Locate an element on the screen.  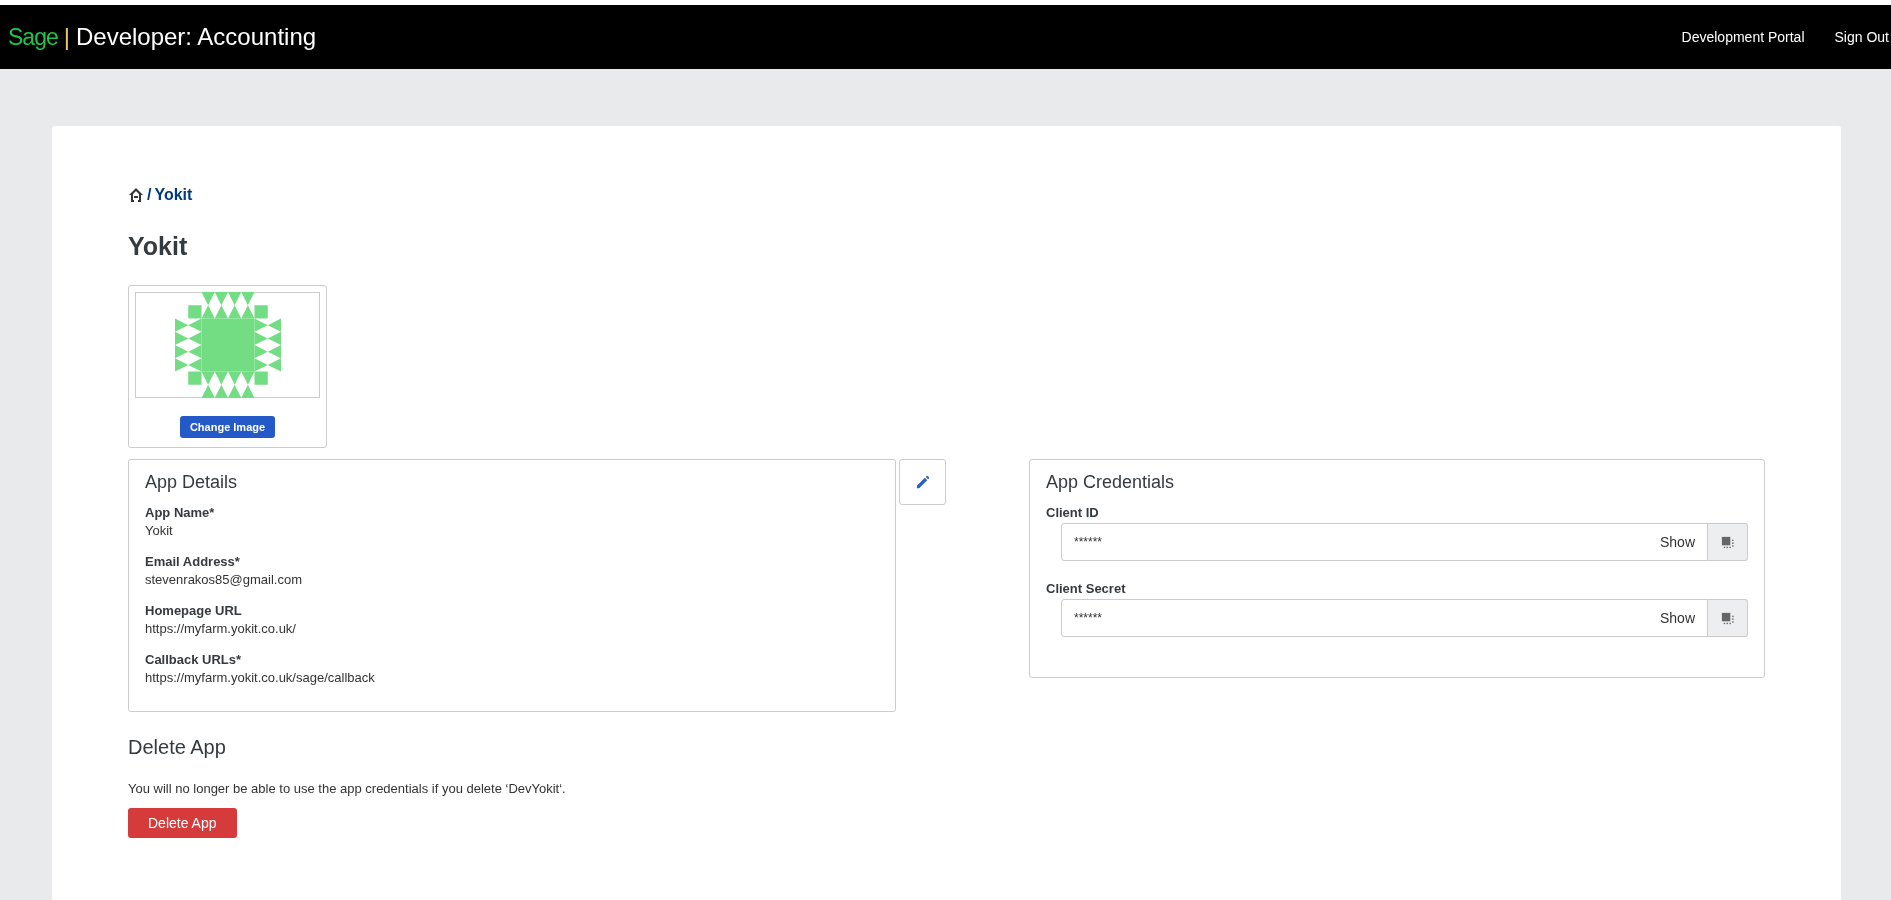
nav-link: Sign Out is located at coordinates (1861, 37).